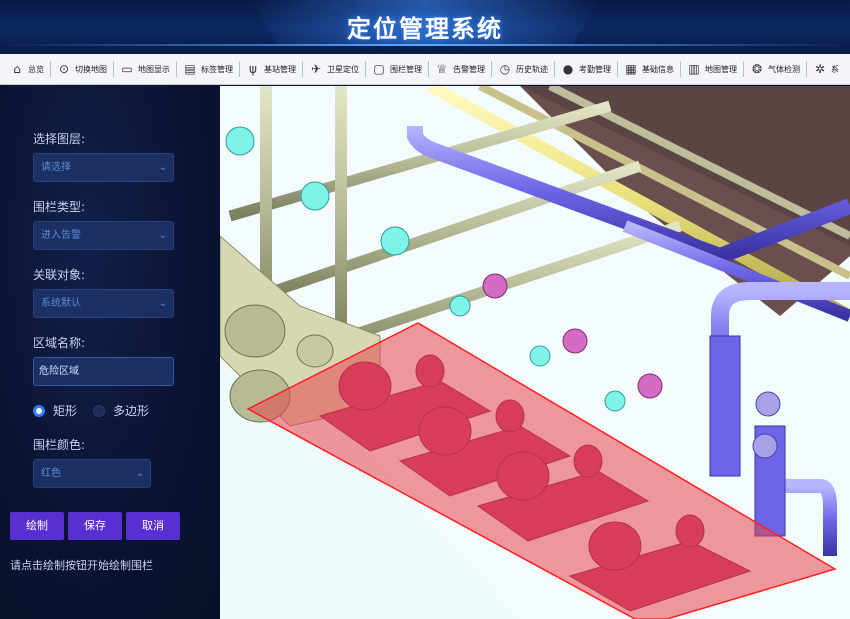 This screenshot has width=850, height=619. I want to click on fence-type-label: 围栏类型:, so click(59, 207).